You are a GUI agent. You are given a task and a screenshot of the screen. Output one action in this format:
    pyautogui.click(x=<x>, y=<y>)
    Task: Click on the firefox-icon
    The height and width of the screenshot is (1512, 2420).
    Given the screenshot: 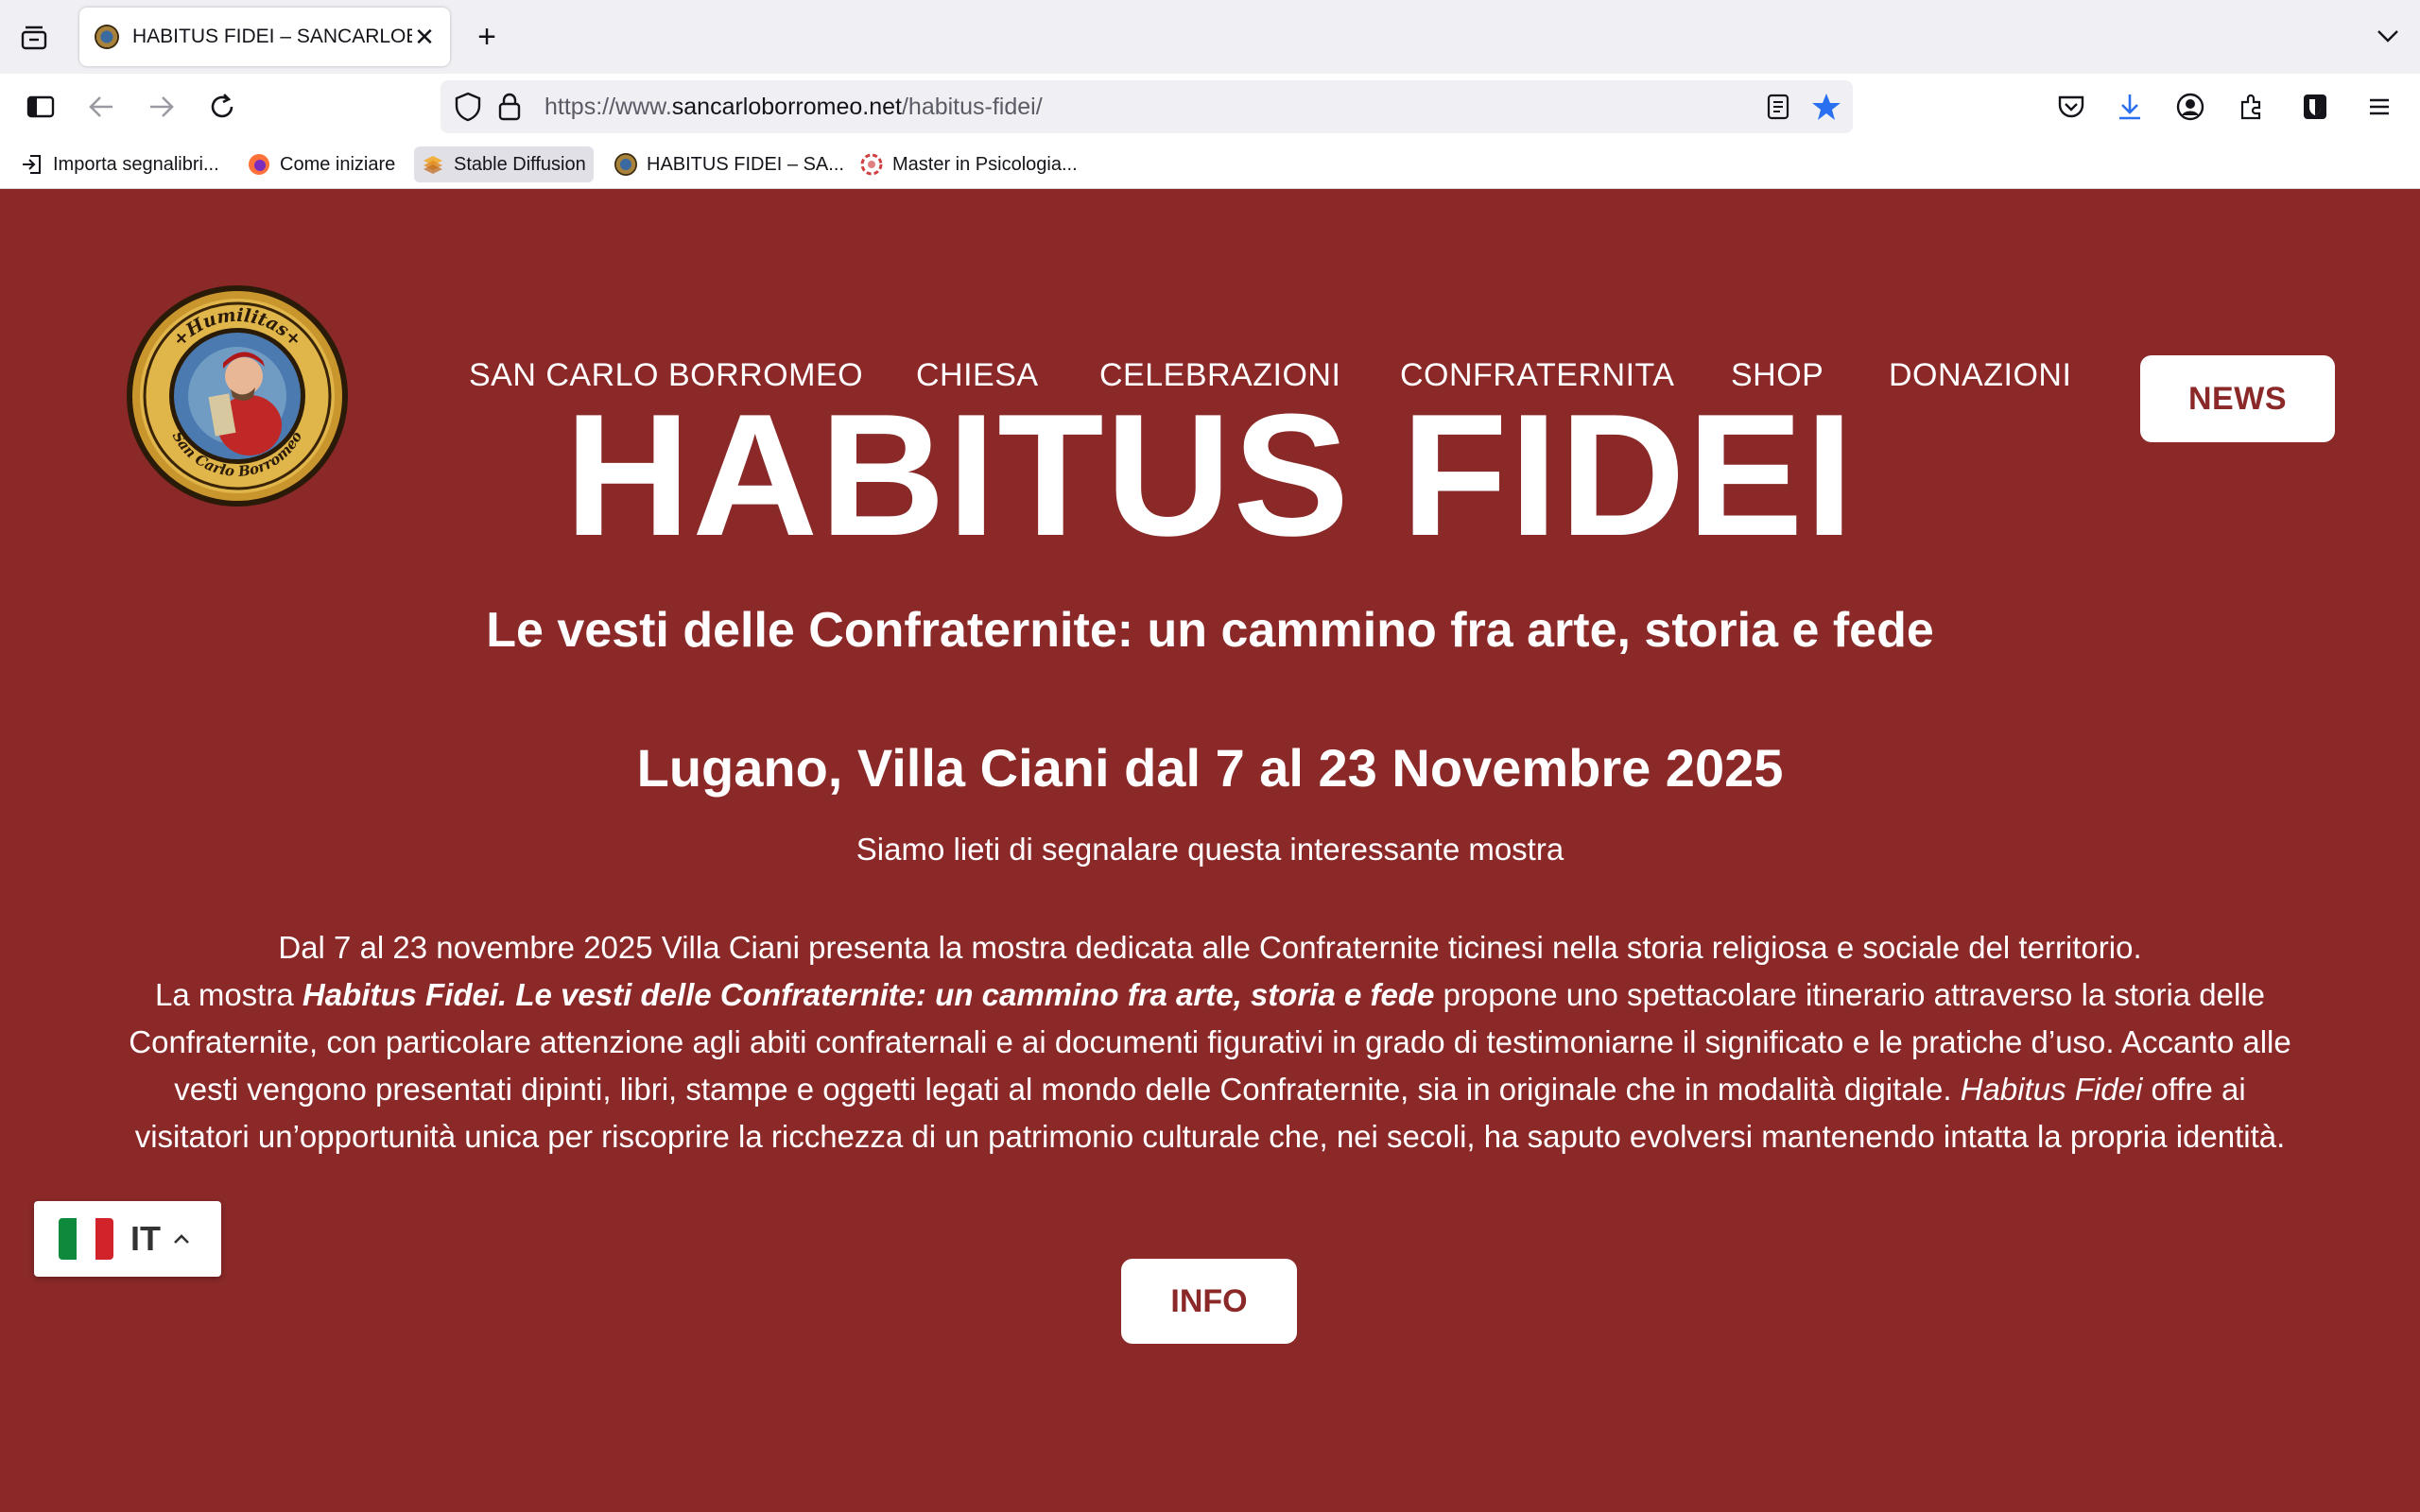 What is the action you would take?
    pyautogui.click(x=259, y=164)
    